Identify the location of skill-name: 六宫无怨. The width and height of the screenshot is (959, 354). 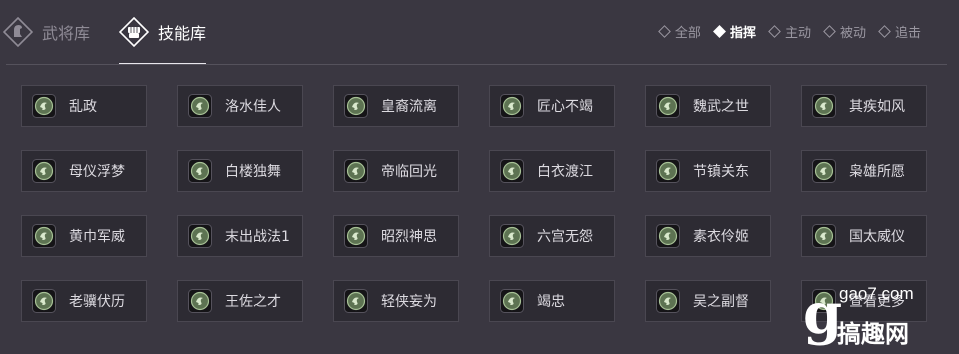
(565, 237).